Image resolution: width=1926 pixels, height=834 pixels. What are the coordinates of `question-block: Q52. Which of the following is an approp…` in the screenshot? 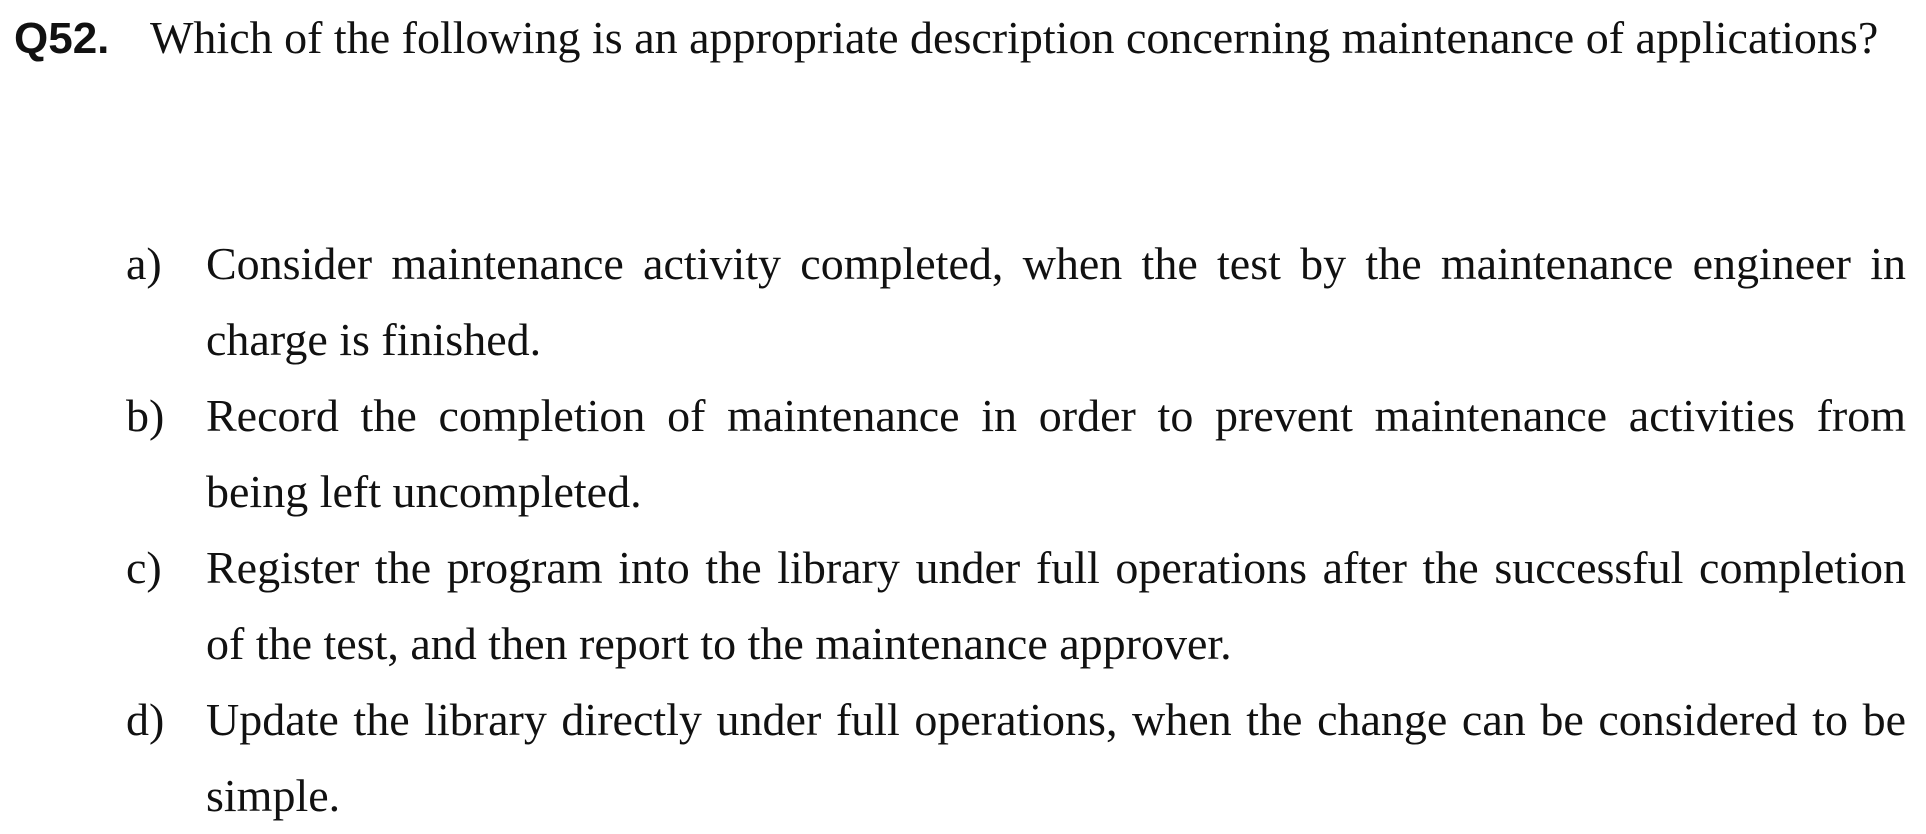 It's located at (960, 38).